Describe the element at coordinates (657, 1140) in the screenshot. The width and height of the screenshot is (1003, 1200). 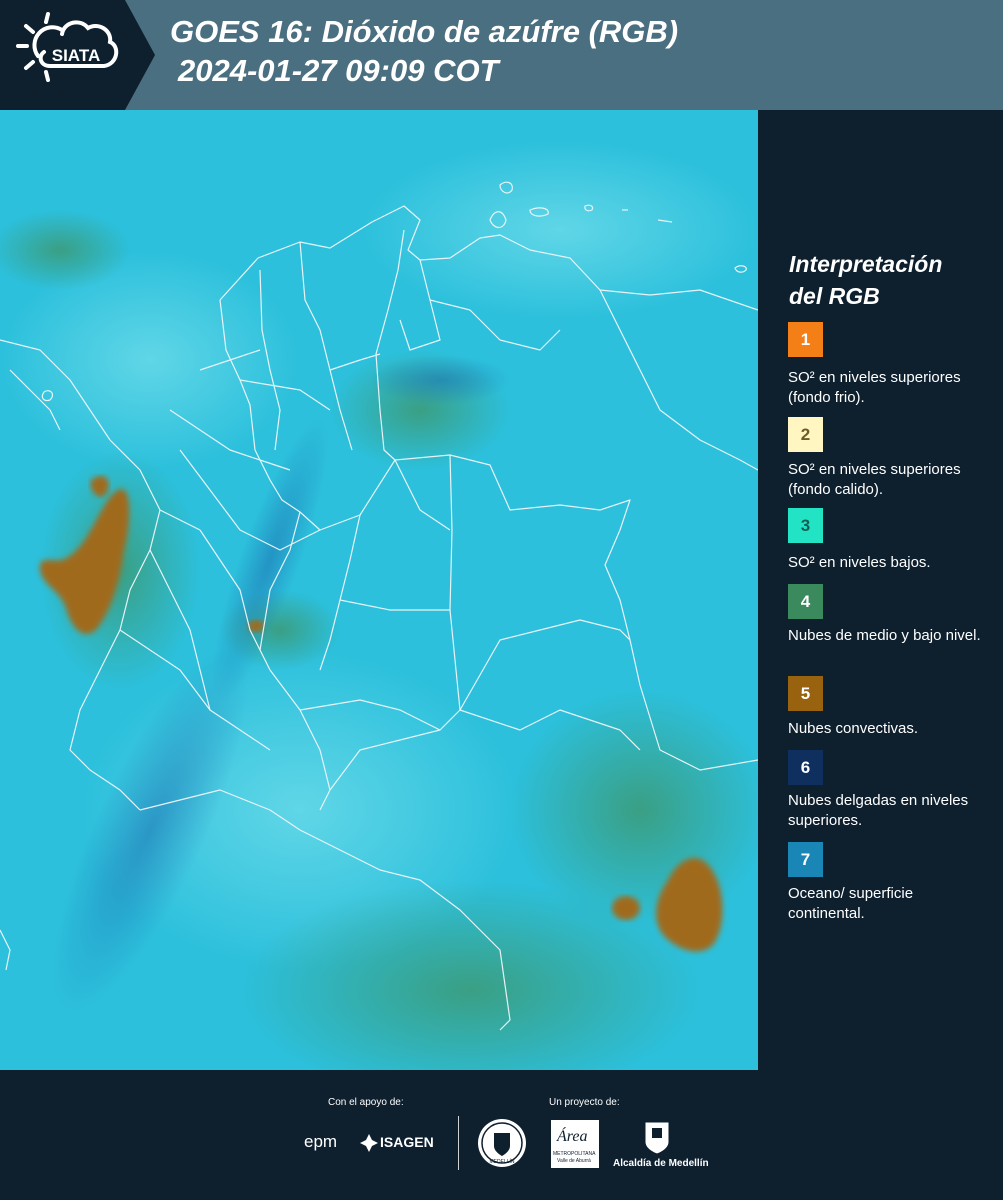
I see `alcaldia-shield-icon` at that location.